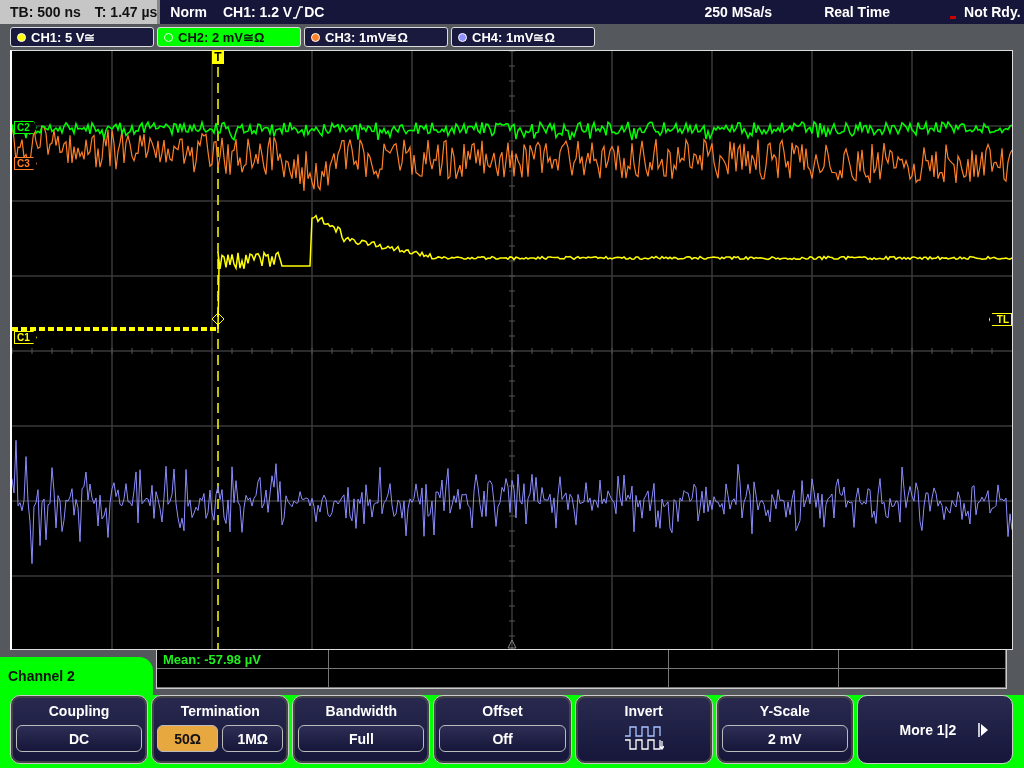 This screenshot has height=768, width=1024. What do you see at coordinates (41, 676) in the screenshot?
I see `menu-title: Channel 2` at bounding box center [41, 676].